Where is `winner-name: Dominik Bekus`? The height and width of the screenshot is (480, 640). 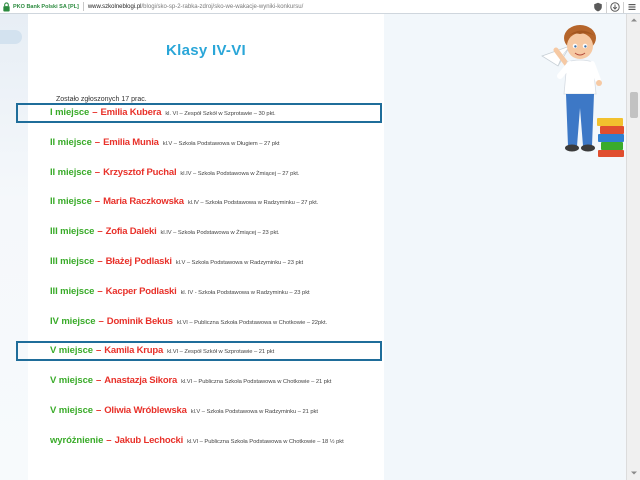
winner-name: Dominik Bekus is located at coordinates (139, 321).